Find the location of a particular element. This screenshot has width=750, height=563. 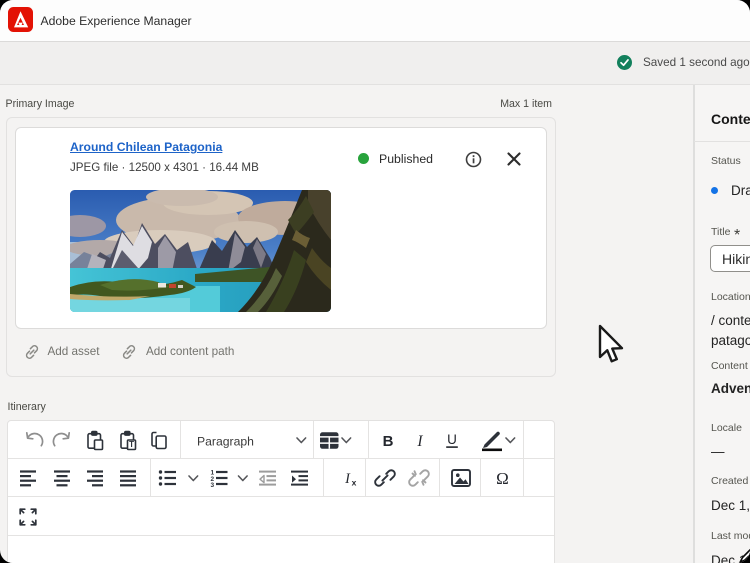

svg-text: Paragraph is located at coordinates (225, 442).